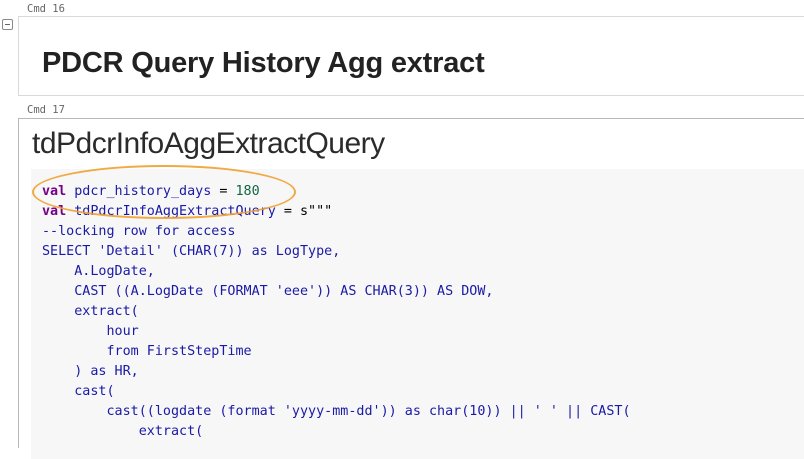 This screenshot has width=804, height=459. I want to click on collapse-icon, so click(7, 24).